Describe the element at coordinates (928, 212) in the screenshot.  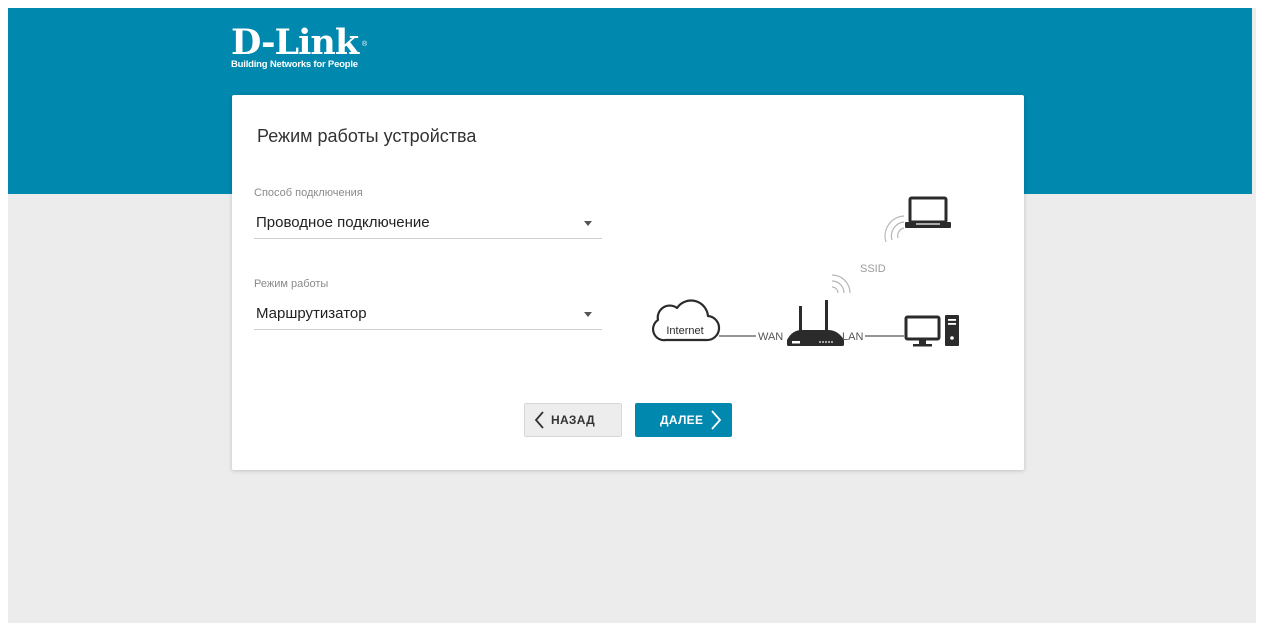
I see `laptop-icon` at that location.